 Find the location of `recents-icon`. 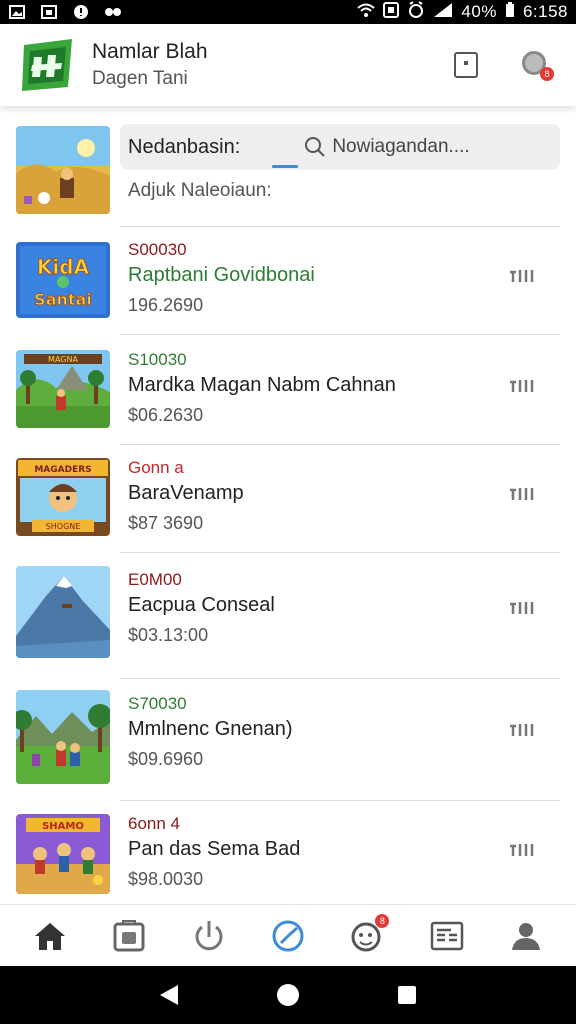

recents-icon is located at coordinates (407, 995).